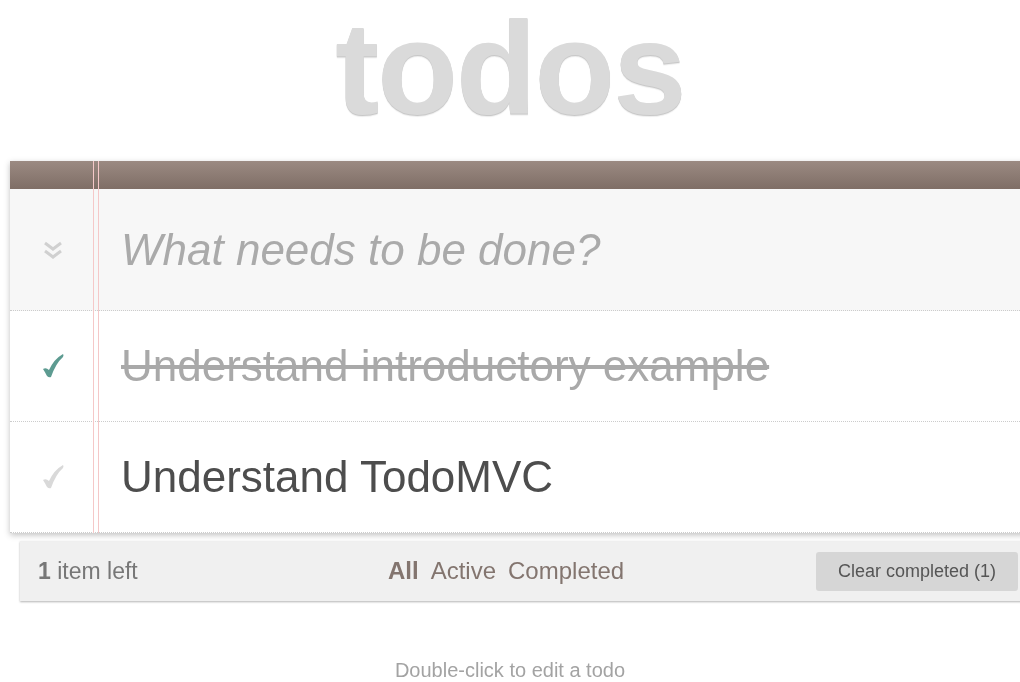  What do you see at coordinates (403, 571) in the screenshot?
I see `filter-link: All` at bounding box center [403, 571].